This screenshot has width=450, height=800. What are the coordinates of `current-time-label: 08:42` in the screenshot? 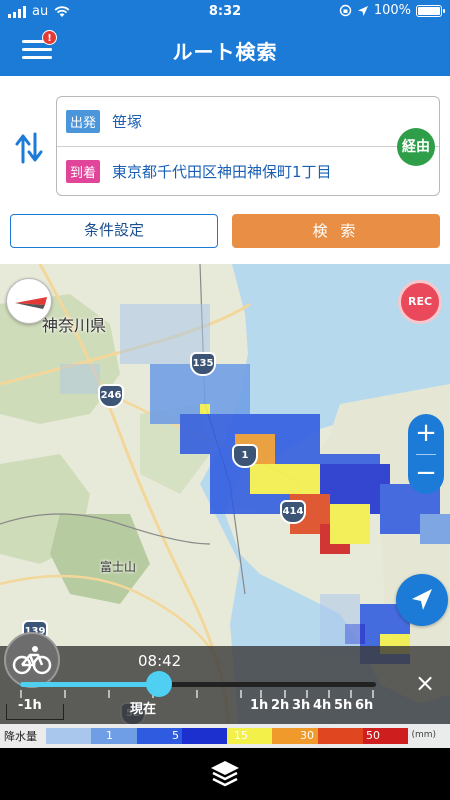 It's located at (160, 661).